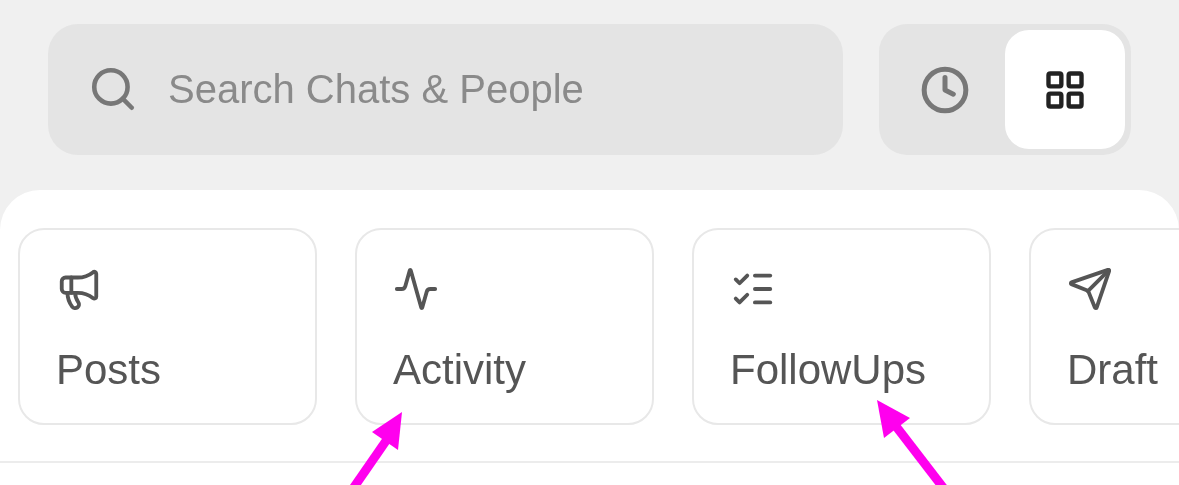 This screenshot has width=1179, height=485. I want to click on clock-icon, so click(945, 89).